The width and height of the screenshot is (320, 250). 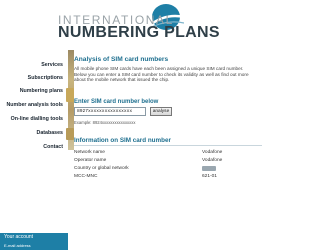 What do you see at coordinates (101, 168) in the screenshot?
I see `info-label: Country or global network` at bounding box center [101, 168].